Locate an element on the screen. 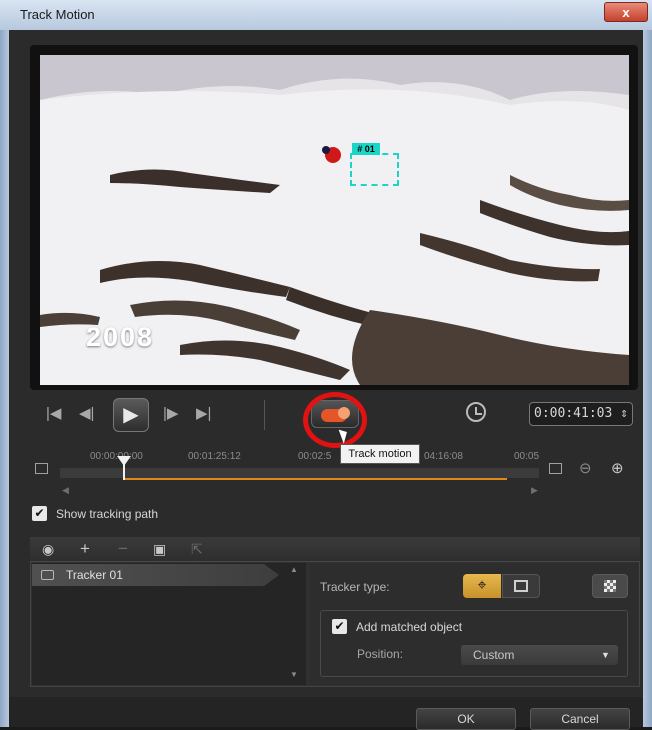 The width and height of the screenshot is (652, 730). window-title: Track Motion is located at coordinates (57, 14).